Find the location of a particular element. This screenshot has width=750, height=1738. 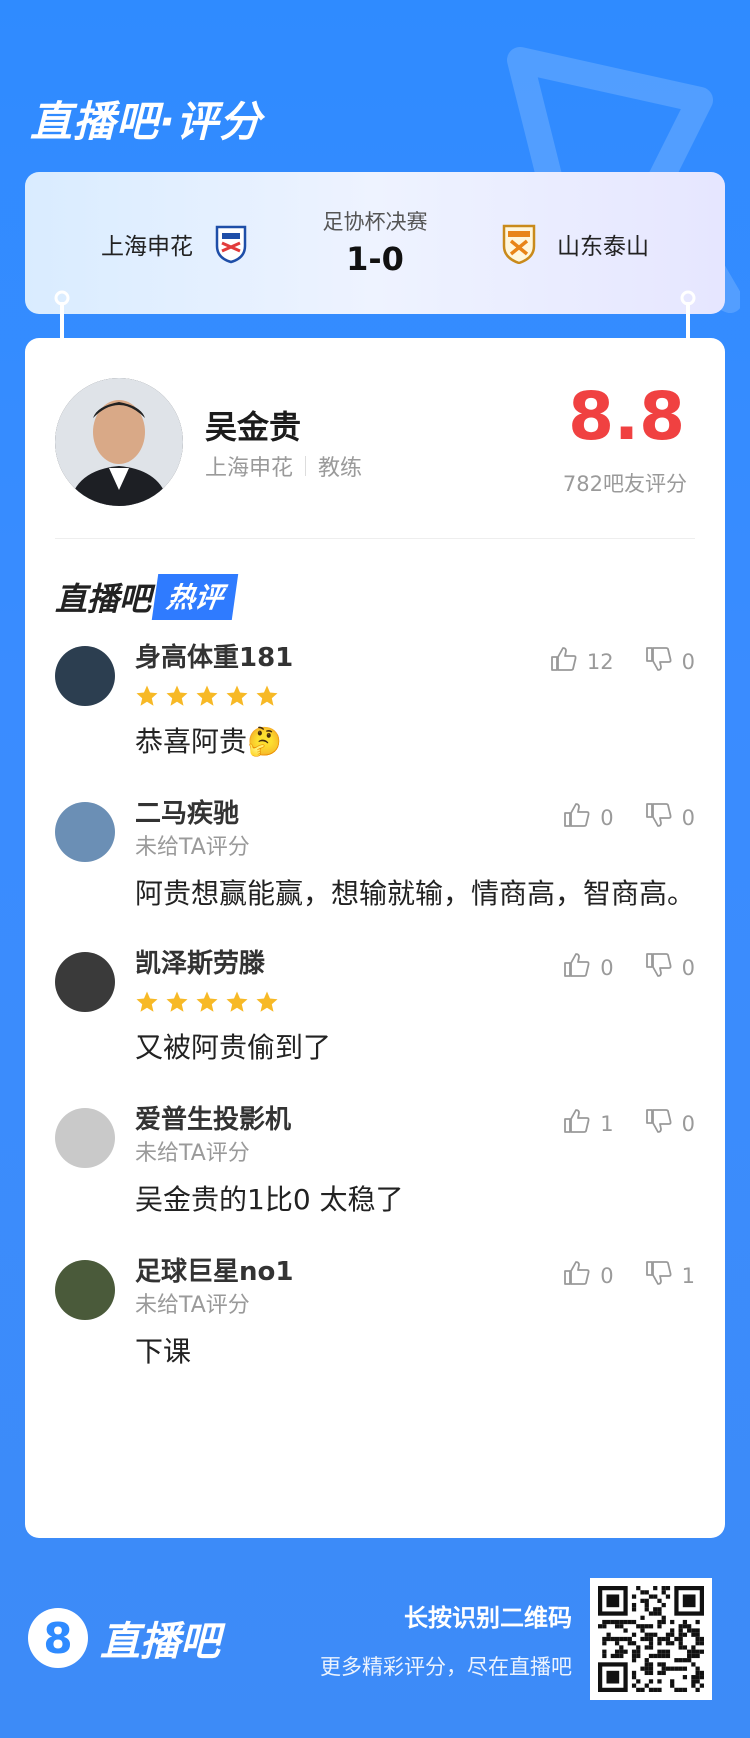

like-count: 1 is located at coordinates (607, 1123).